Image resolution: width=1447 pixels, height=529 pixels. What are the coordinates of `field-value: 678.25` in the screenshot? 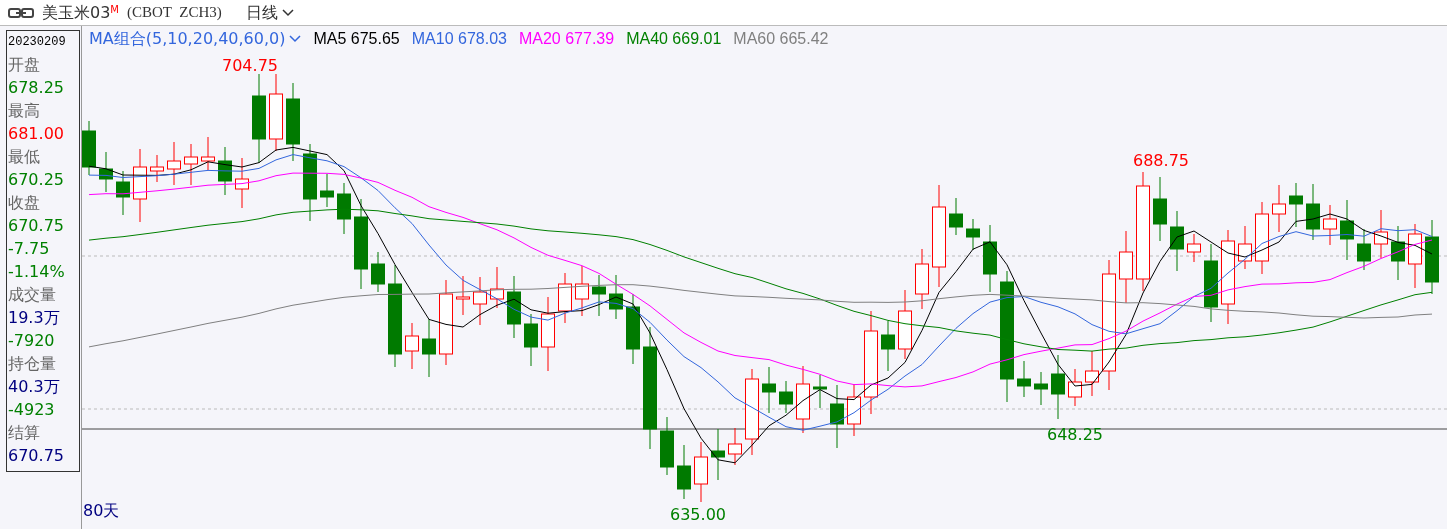 It's located at (36, 88).